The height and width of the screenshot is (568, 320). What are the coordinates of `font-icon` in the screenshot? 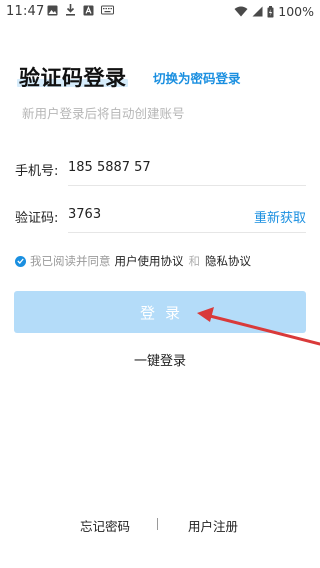 It's located at (88, 10).